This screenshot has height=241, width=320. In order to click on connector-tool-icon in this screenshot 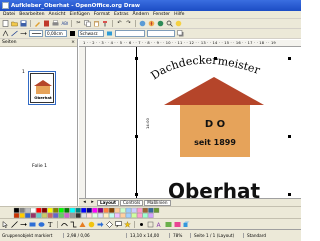, I will do `click(73, 224)`.